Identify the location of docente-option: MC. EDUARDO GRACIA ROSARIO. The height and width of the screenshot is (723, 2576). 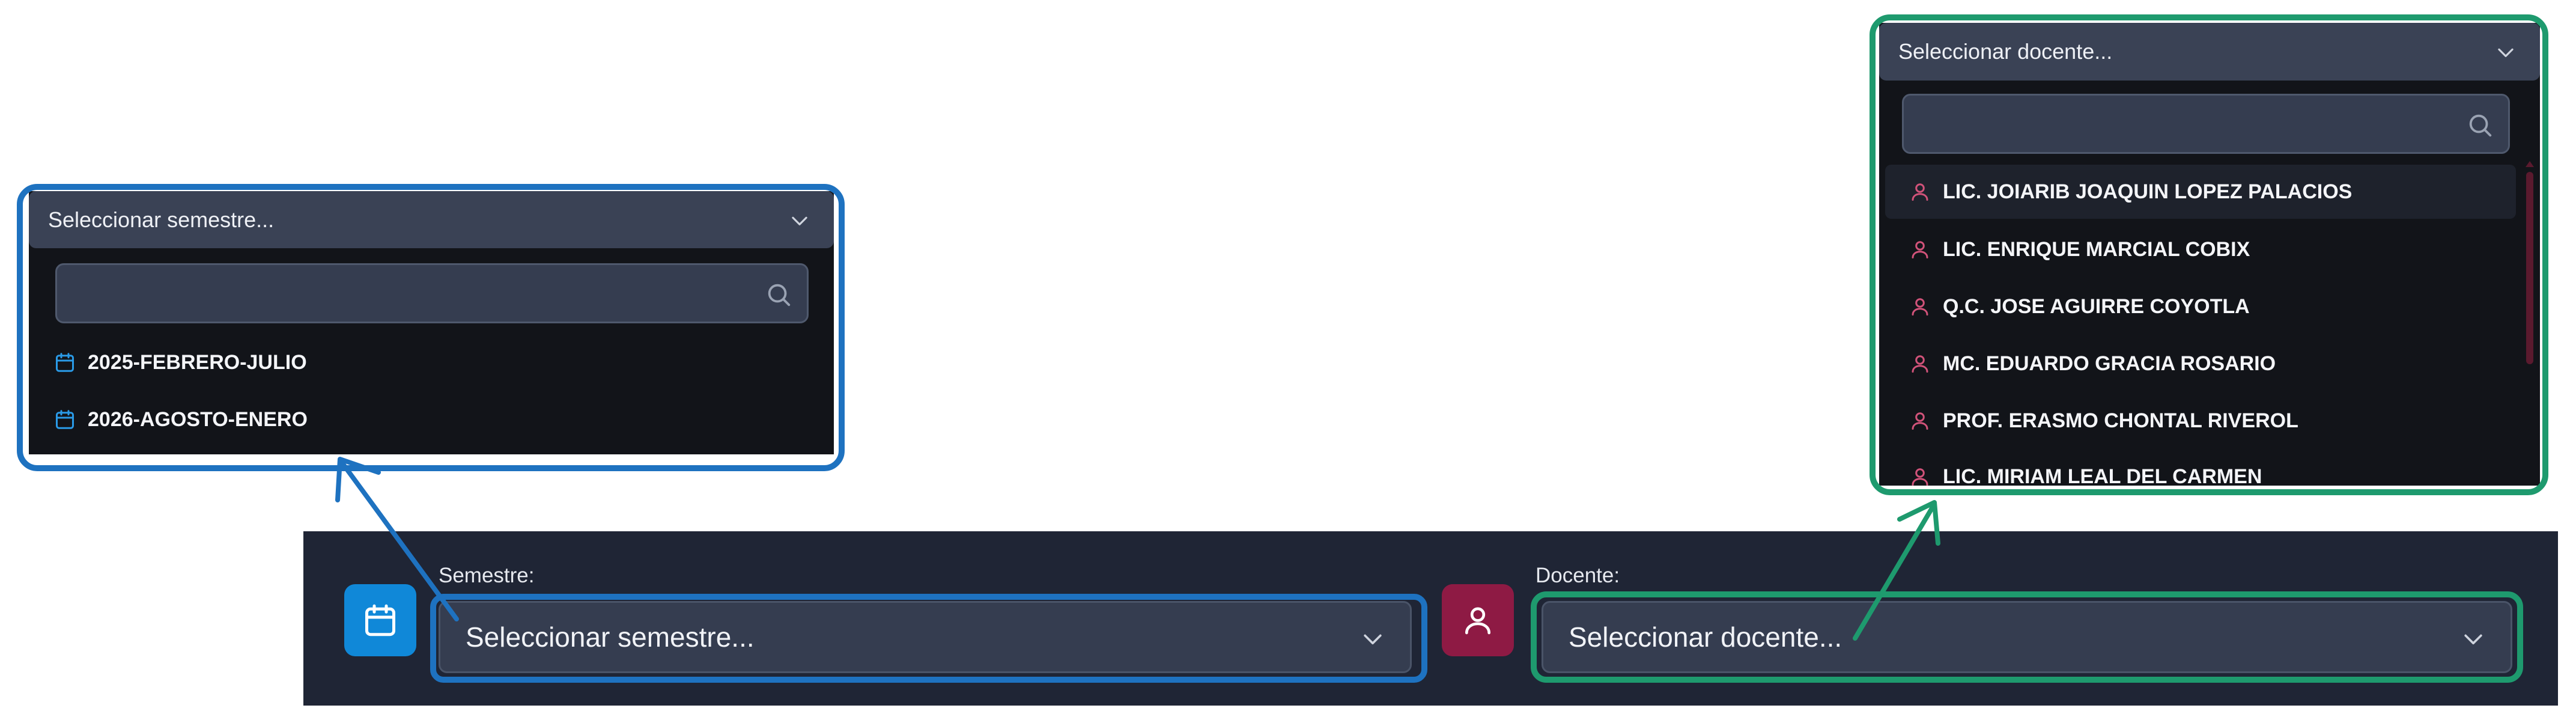
(2200, 364).